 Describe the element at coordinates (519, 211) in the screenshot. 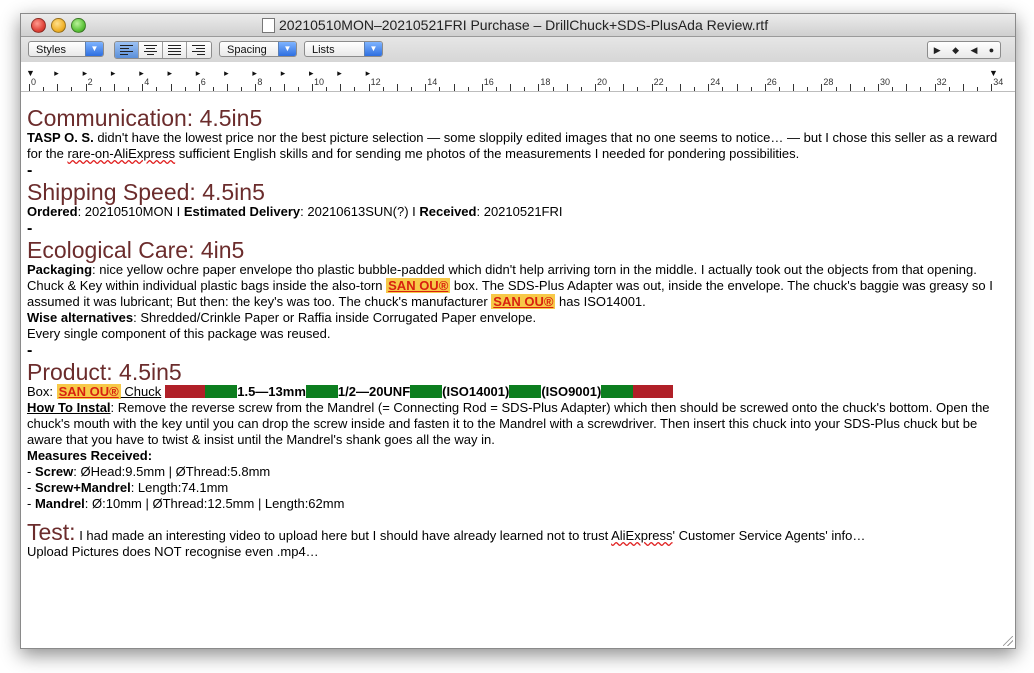

I see `received-value: : 20210521FRI` at that location.